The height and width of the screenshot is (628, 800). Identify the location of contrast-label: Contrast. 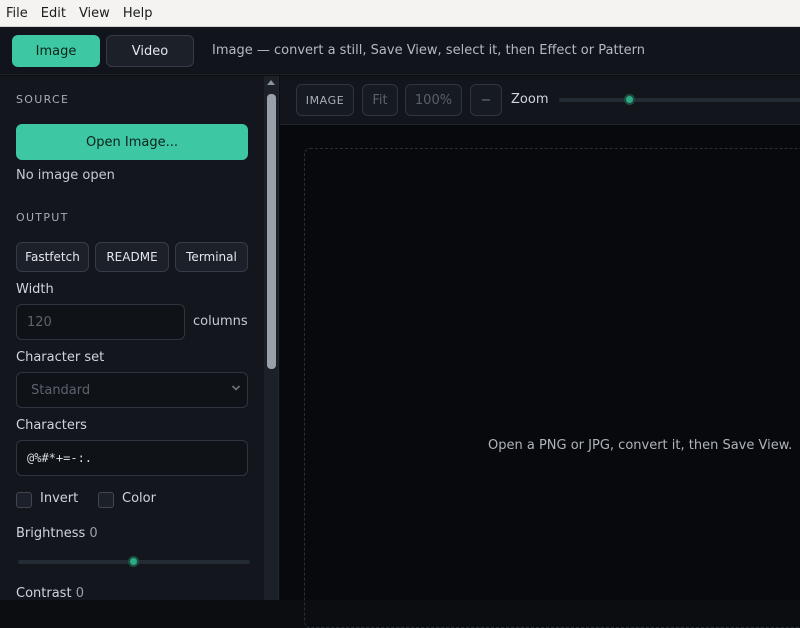
(44, 593).